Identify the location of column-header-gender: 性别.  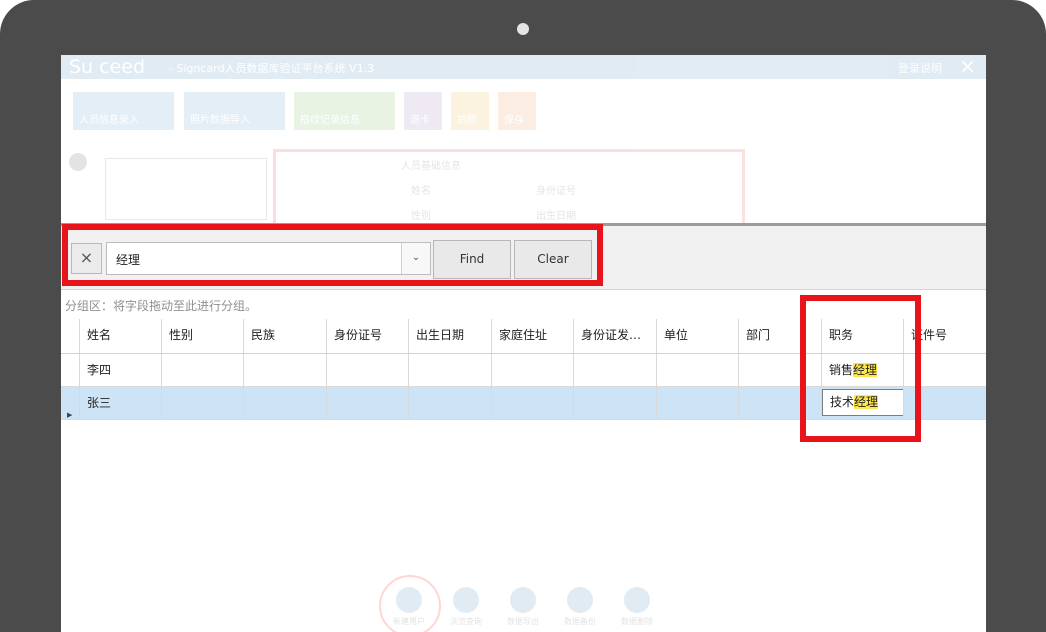
(202, 336).